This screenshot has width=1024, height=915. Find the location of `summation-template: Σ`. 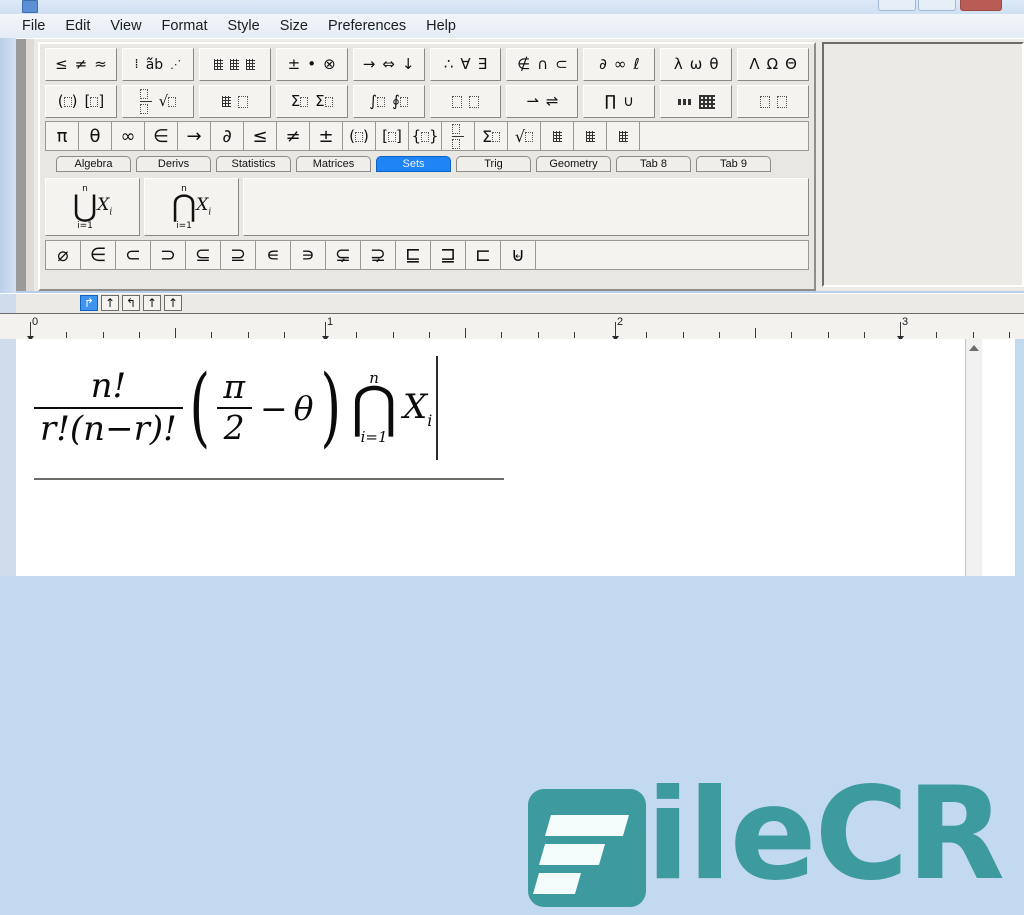

summation-template: Σ is located at coordinates (491, 136).